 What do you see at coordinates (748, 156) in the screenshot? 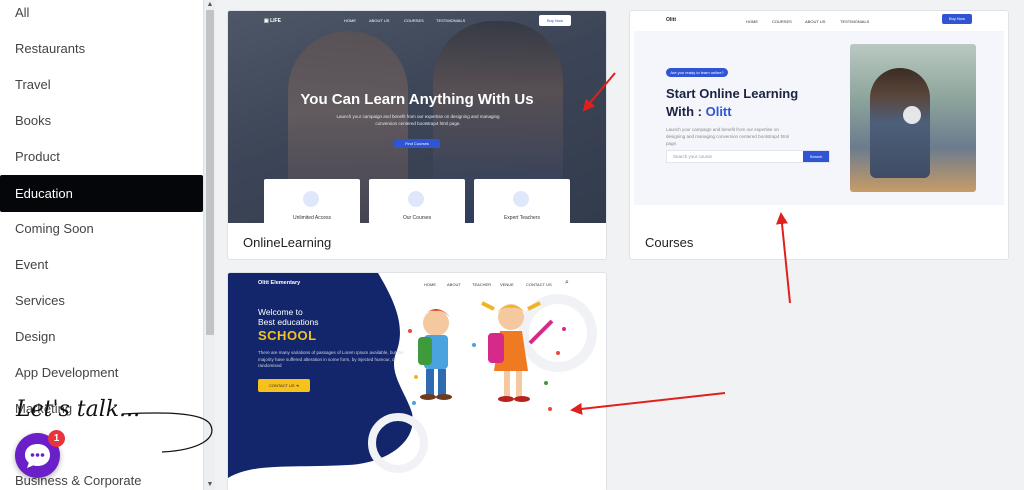
I see `preview-search-box: Search your course Search` at bounding box center [748, 156].